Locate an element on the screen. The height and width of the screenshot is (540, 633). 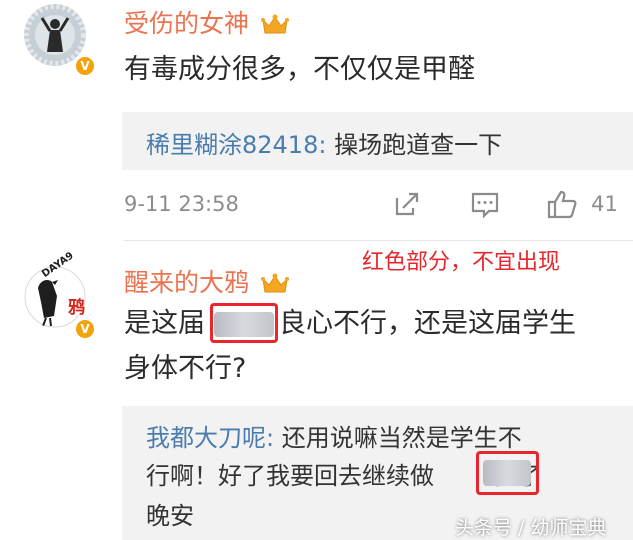
avatar is located at coordinates (55, 35).